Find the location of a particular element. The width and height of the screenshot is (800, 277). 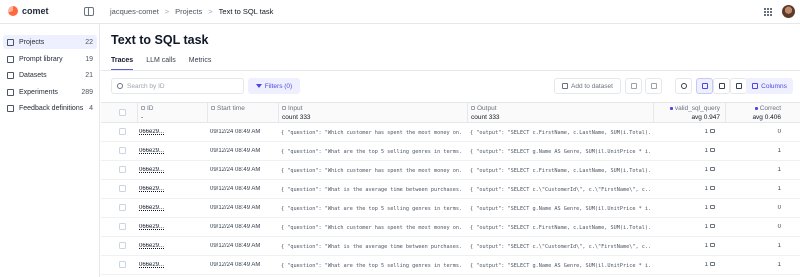

sidebar-toggle-icon is located at coordinates (89, 11).